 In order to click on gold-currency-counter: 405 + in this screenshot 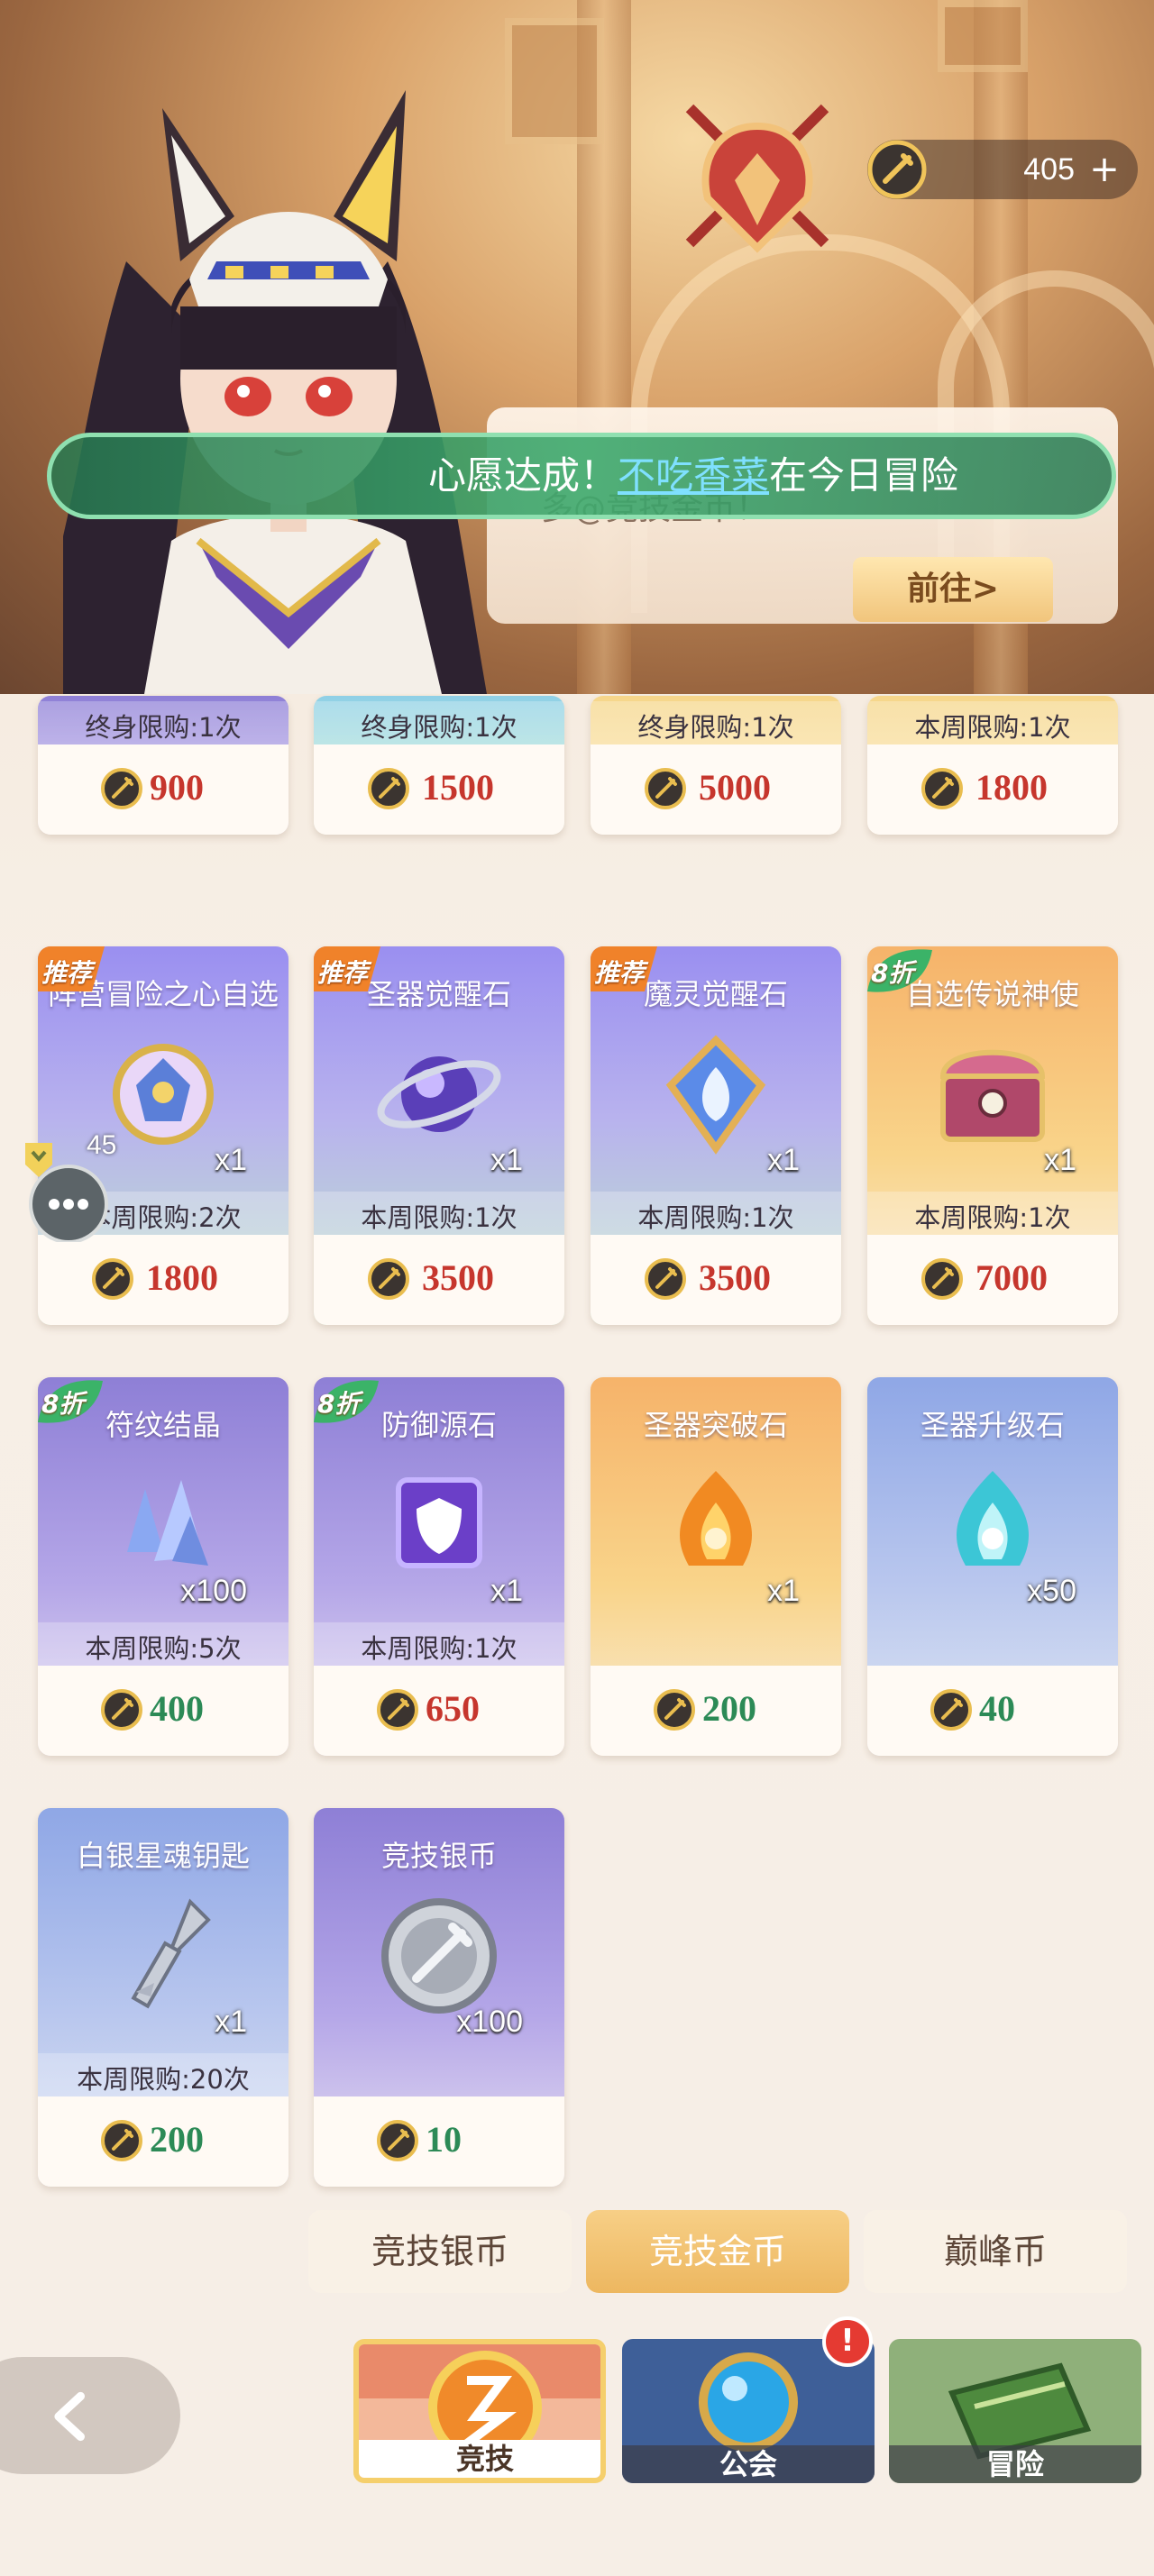, I will do `click(1003, 170)`.